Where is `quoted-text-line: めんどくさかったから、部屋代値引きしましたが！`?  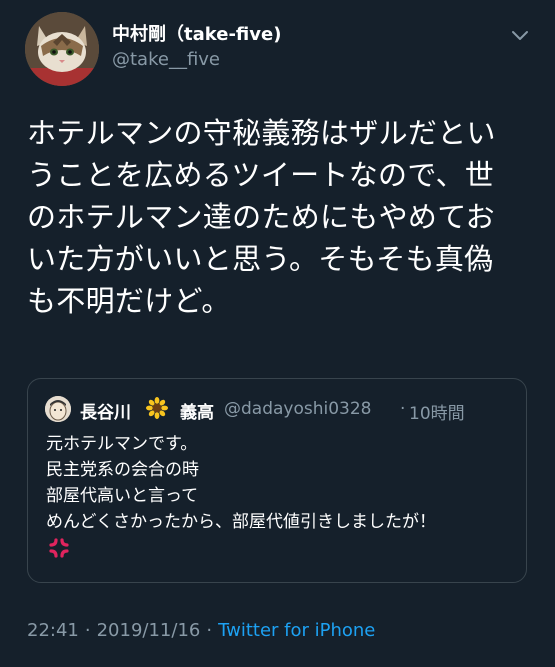 quoted-text-line: めんどくさかったから、部屋代値引きしましたが！ is located at coordinates (241, 522).